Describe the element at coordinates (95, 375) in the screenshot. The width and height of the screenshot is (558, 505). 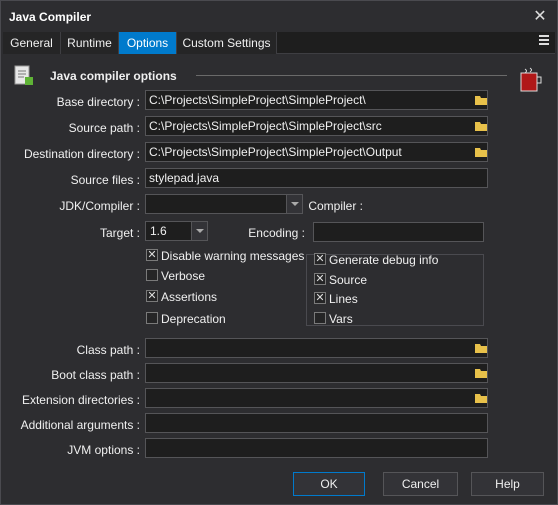
I see `boot-class-path-label: Boot class path :` at that location.